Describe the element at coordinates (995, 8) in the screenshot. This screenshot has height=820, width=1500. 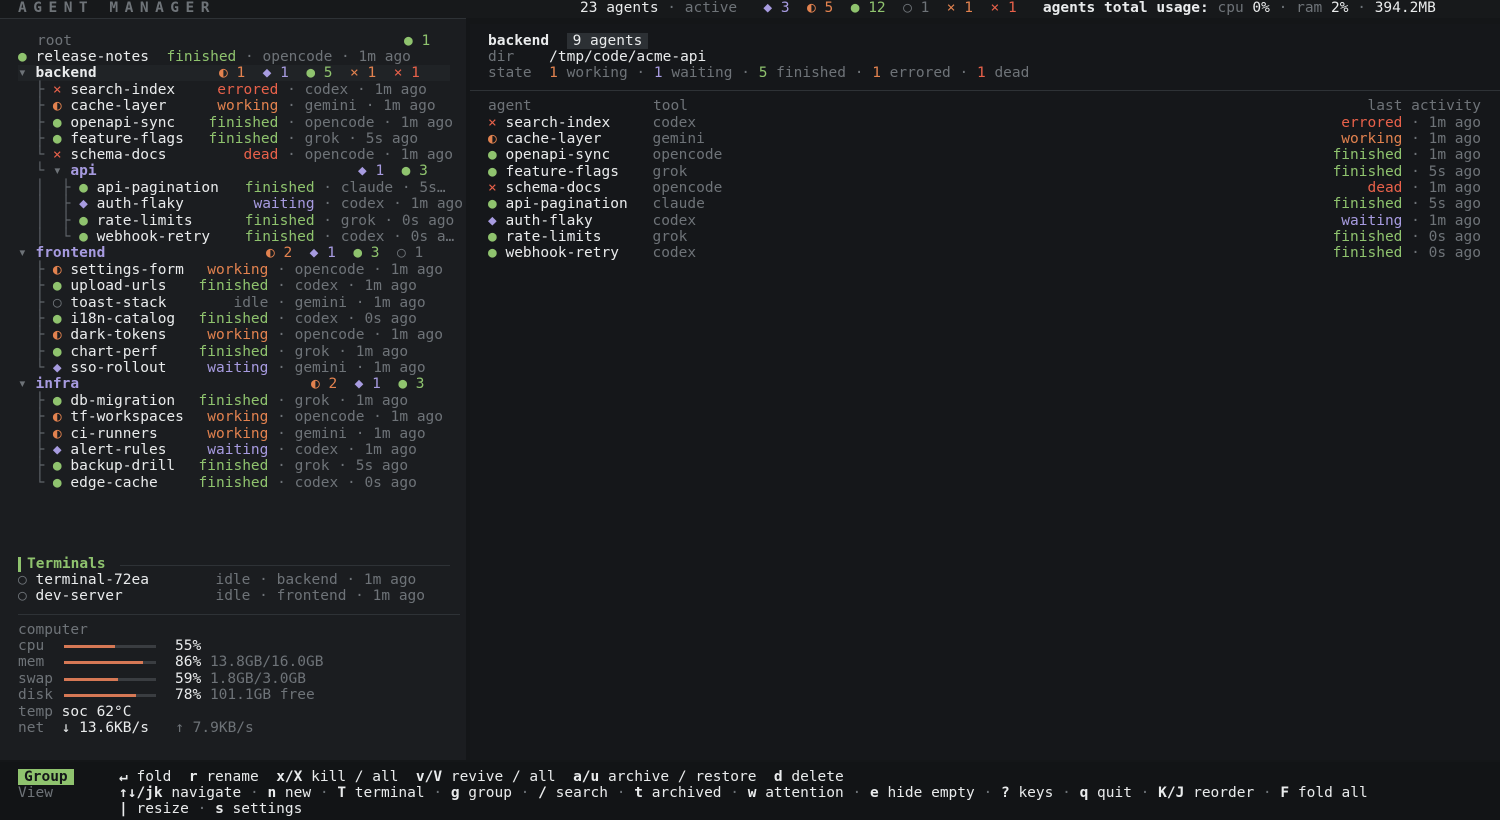
I see `dead-icon: ×` at that location.